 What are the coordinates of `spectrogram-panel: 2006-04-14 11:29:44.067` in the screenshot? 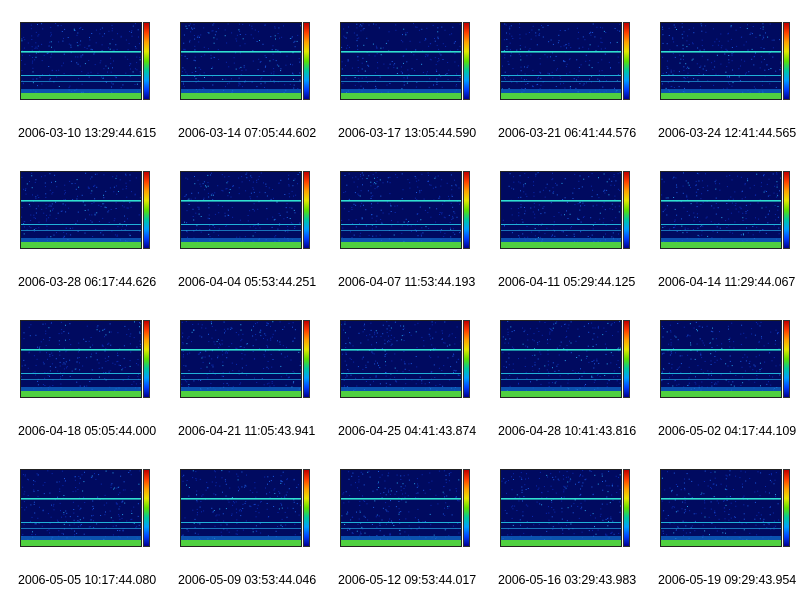 It's located at (720, 223).